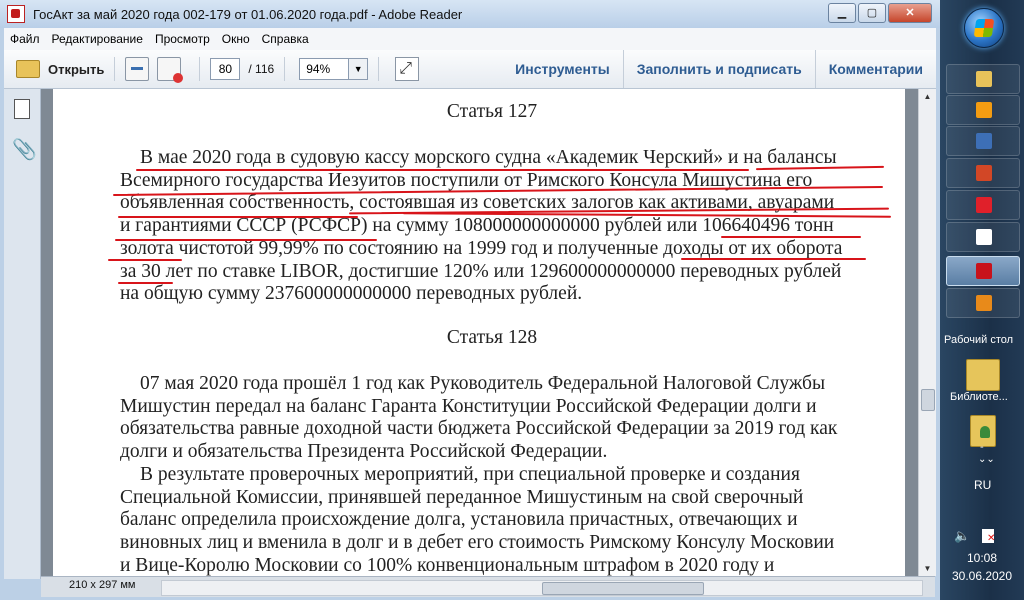  Describe the element at coordinates (182, 39) in the screenshot. I see `menu-view: Просмотр` at that location.